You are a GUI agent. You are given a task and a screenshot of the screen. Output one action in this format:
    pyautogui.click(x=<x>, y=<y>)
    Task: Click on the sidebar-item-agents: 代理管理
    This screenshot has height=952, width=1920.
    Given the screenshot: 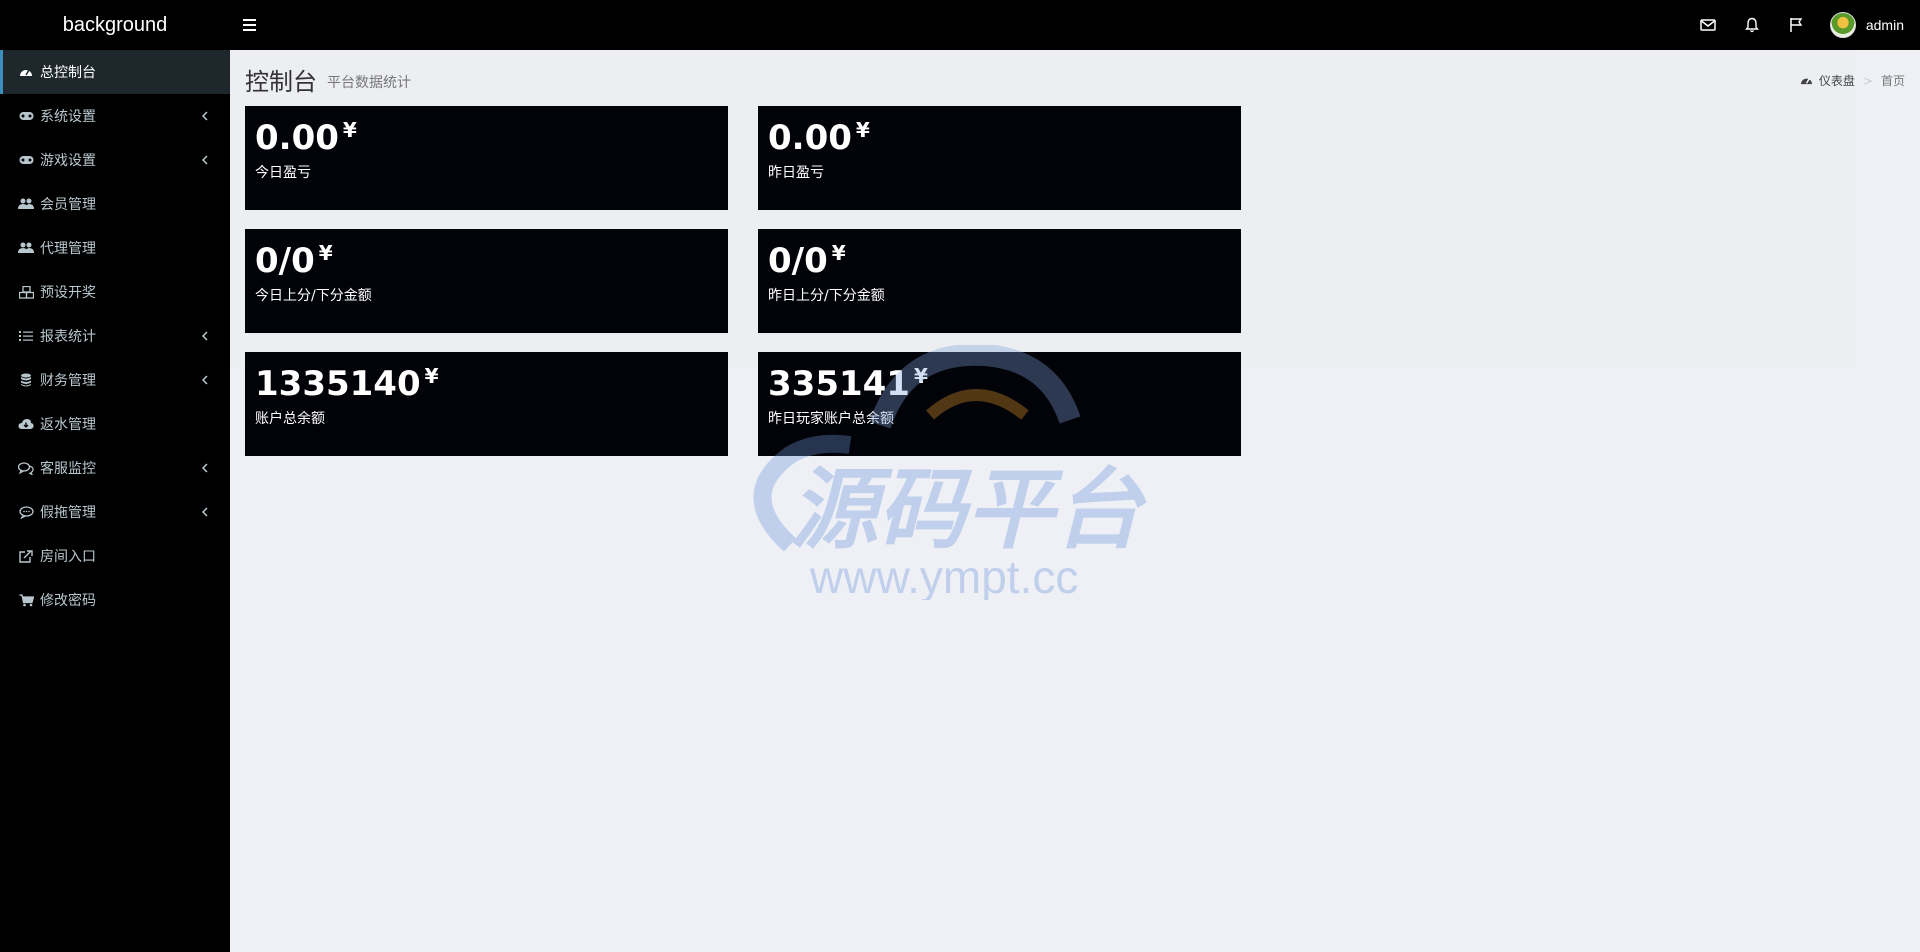 What is the action you would take?
    pyautogui.click(x=115, y=248)
    